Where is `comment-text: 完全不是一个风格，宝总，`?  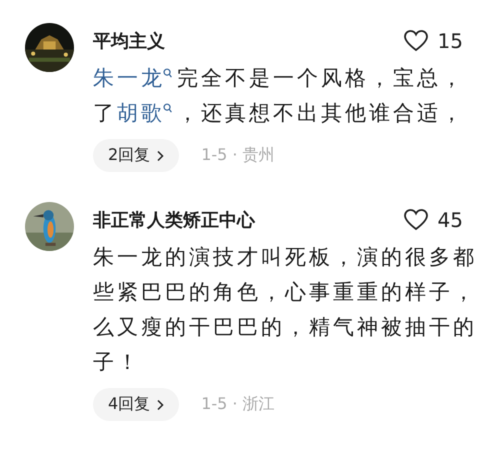
comment-text: 完全不是一个风格，宝总， is located at coordinates (321, 78).